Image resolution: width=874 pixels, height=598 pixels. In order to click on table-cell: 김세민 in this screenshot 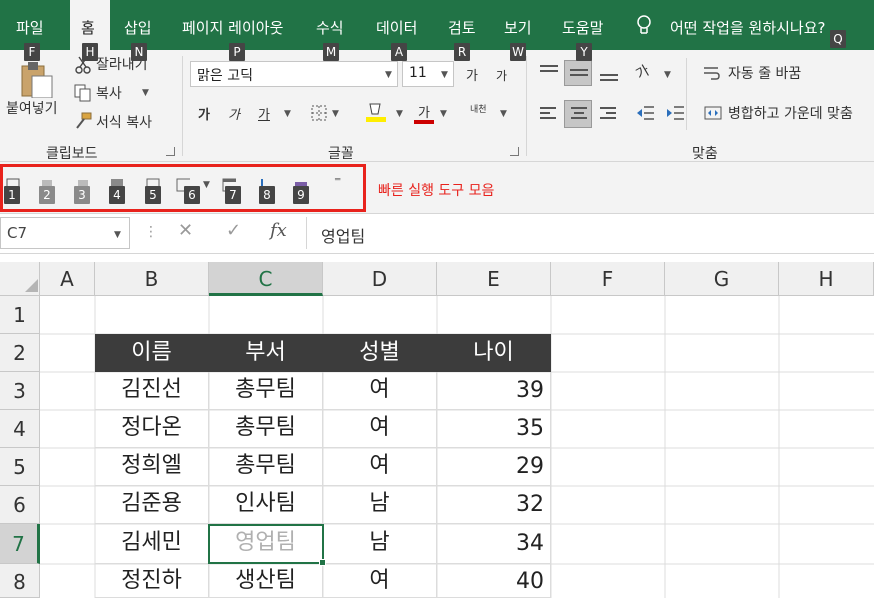, I will do `click(152, 544)`.